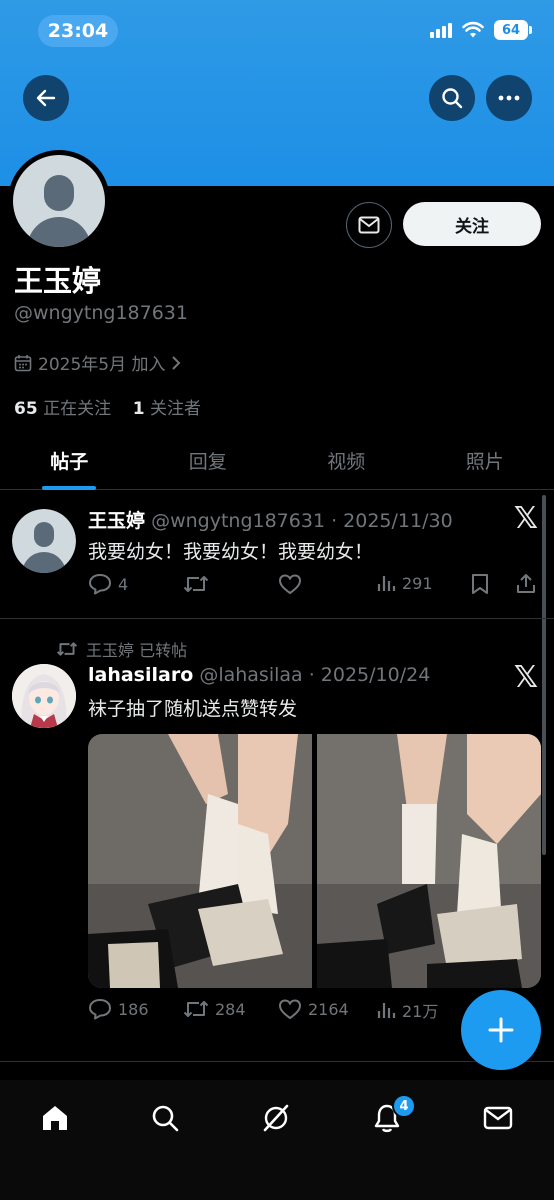 The width and height of the screenshot is (554, 1200). What do you see at coordinates (230, 1009) in the screenshot?
I see `retweet-count: 284` at bounding box center [230, 1009].